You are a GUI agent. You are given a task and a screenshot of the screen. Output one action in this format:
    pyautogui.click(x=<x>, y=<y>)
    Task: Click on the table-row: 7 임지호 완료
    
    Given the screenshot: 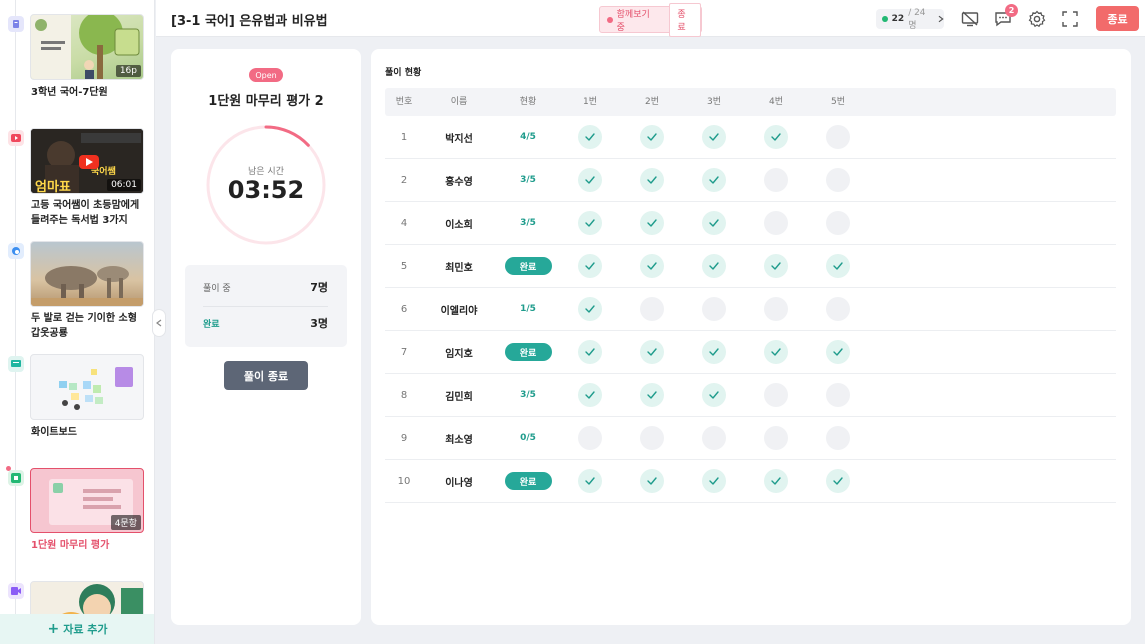 What is the action you would take?
    pyautogui.click(x=750, y=352)
    